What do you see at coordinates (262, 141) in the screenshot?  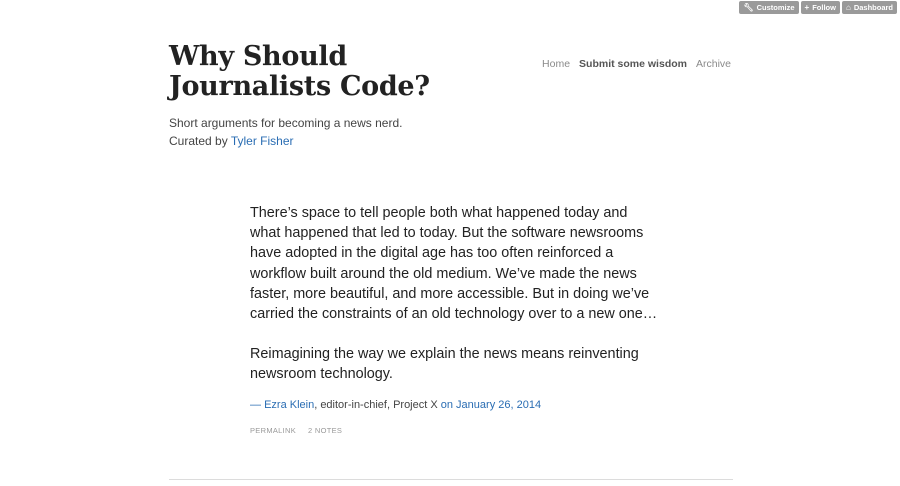 I see `curator-link: Tyler Fisher` at bounding box center [262, 141].